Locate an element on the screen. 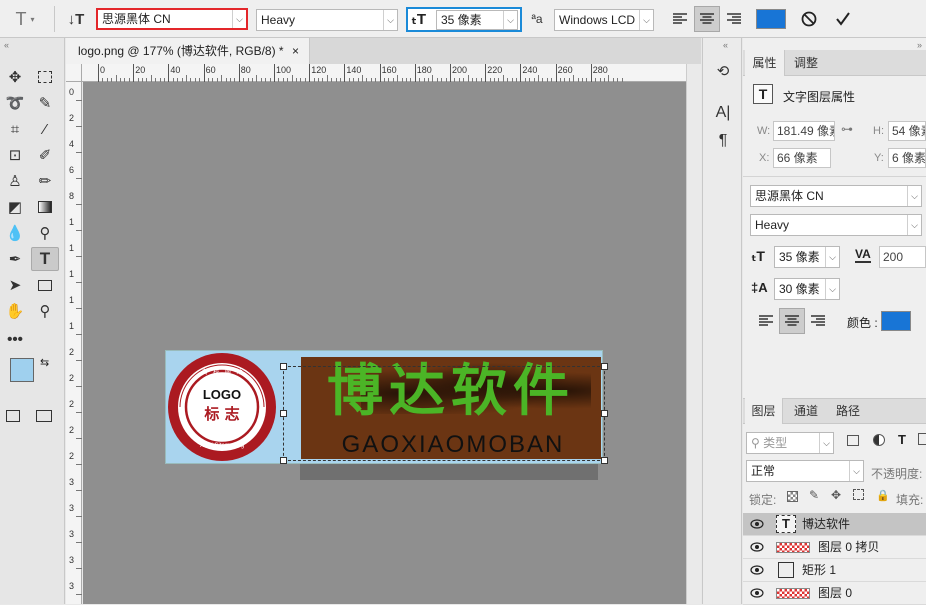 This screenshot has width=926, height=605. character-panel-icon: A| is located at coordinates (723, 113).